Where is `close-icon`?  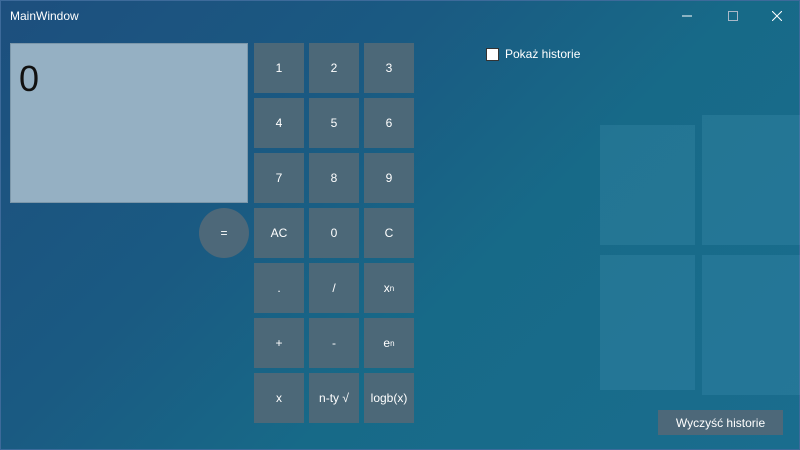 close-icon is located at coordinates (777, 16).